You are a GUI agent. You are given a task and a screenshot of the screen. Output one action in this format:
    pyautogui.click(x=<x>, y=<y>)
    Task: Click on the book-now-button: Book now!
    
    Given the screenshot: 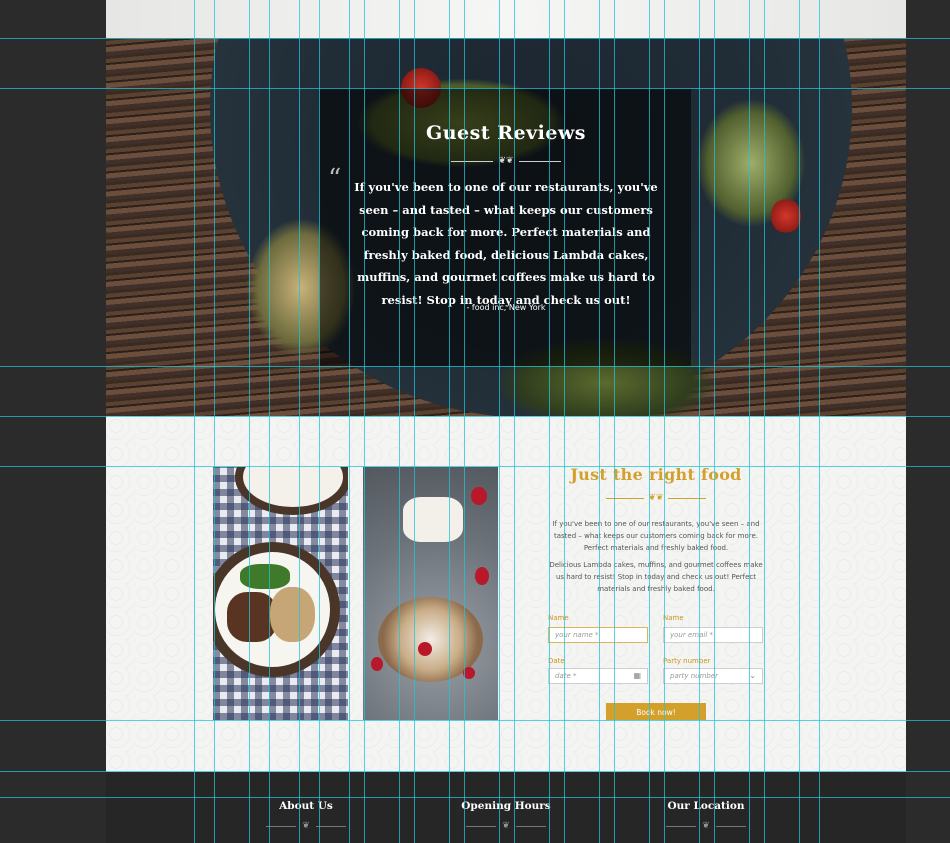 What is the action you would take?
    pyautogui.click(x=656, y=711)
    